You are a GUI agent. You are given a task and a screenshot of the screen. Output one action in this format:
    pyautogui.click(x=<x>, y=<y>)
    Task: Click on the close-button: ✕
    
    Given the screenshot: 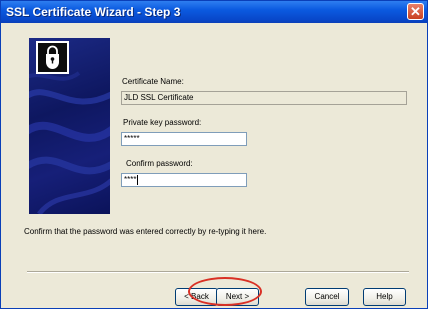 What is the action you would take?
    pyautogui.click(x=415, y=11)
    